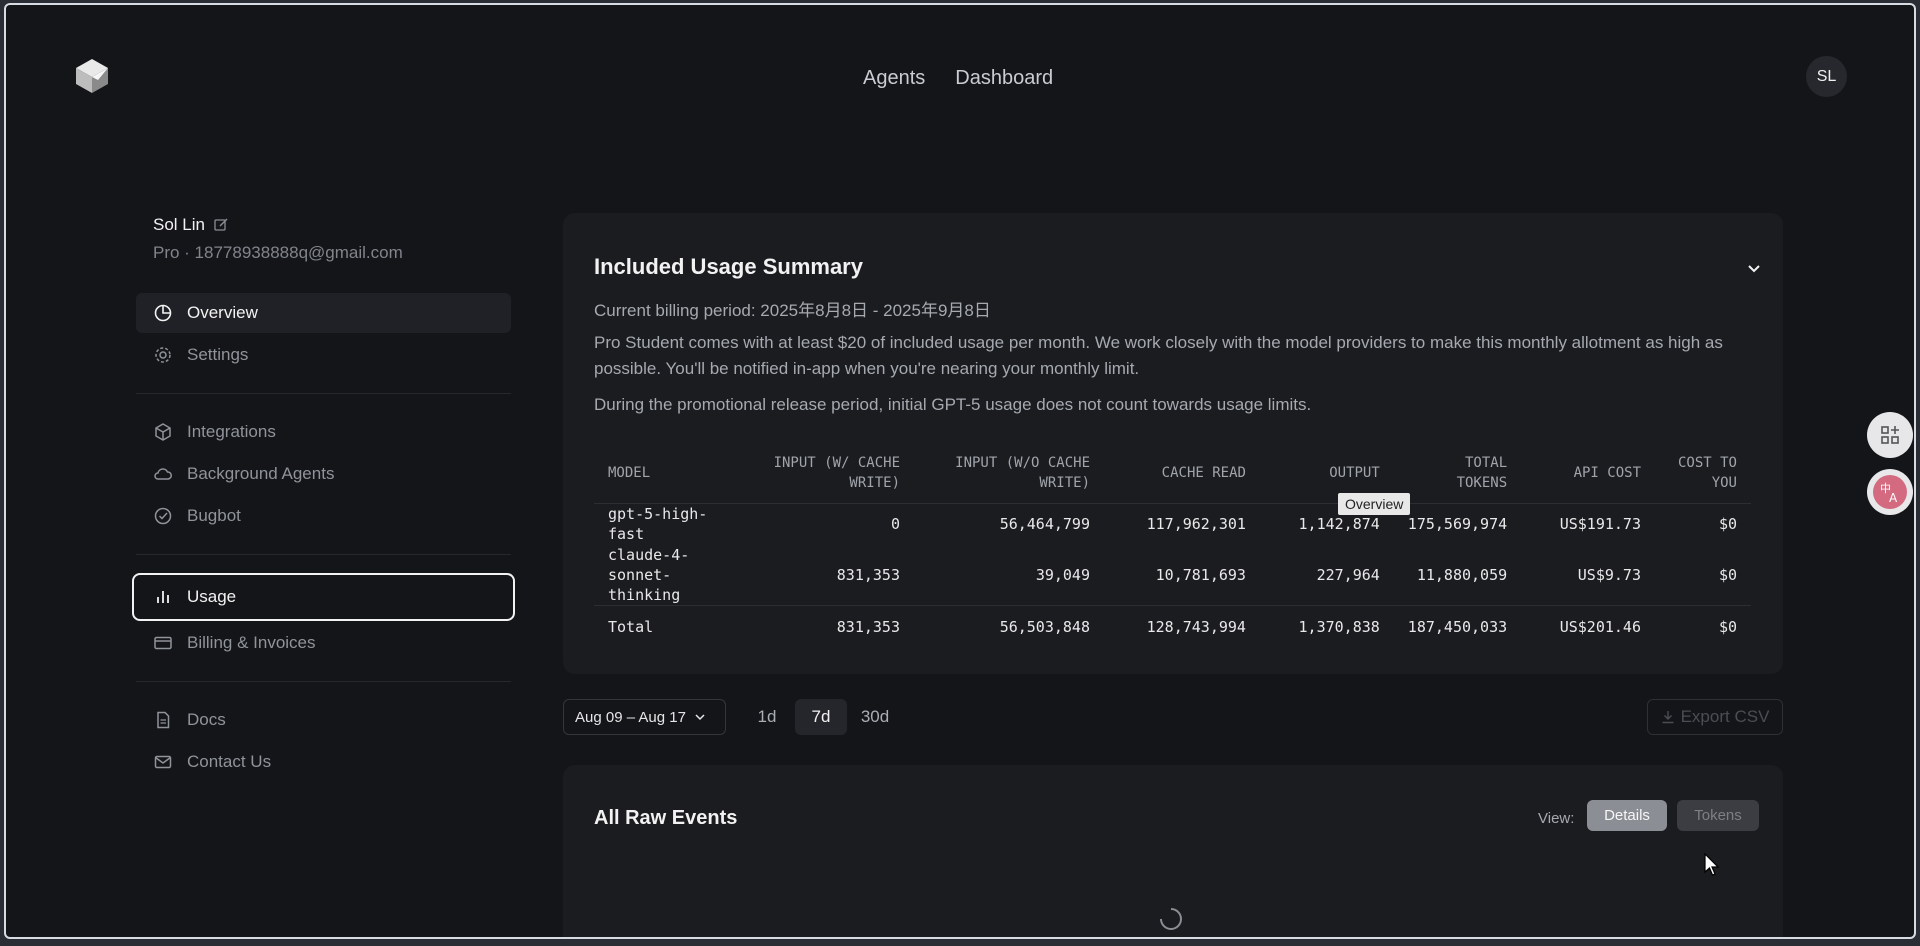 The height and width of the screenshot is (946, 1920). What do you see at coordinates (323, 643) in the screenshot?
I see `sidebar-item-billing: Billing & Invoices` at bounding box center [323, 643].